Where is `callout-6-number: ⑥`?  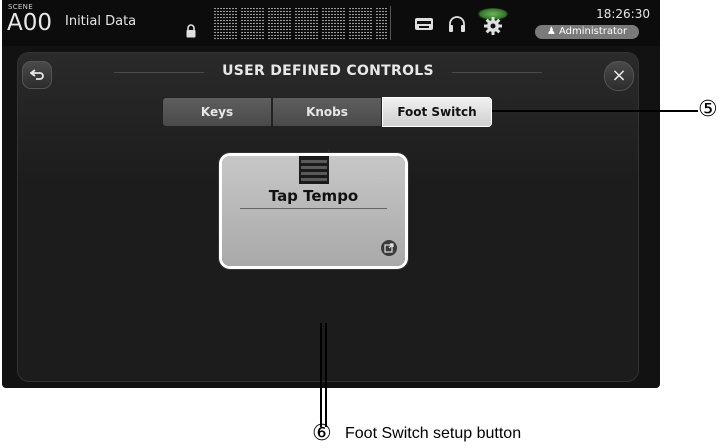
callout-6-number: ⑥ is located at coordinates (322, 433).